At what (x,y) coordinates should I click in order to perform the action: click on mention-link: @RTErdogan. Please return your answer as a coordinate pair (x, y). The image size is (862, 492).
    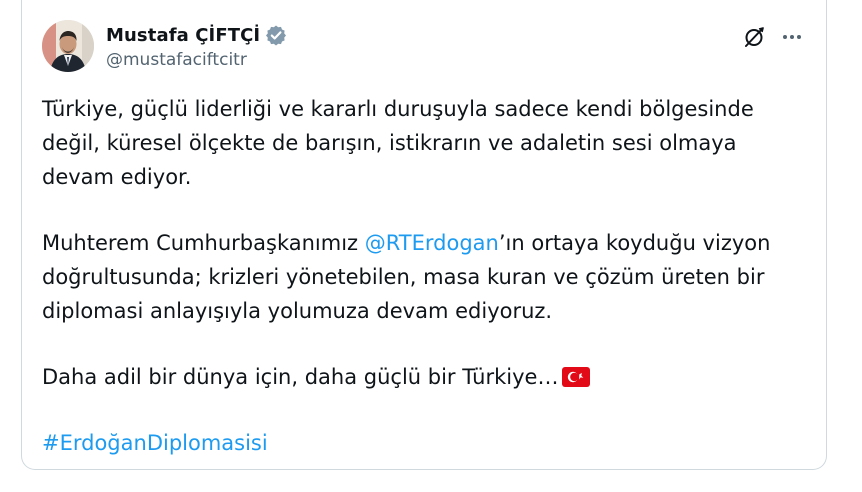
    Looking at the image, I should click on (432, 243).